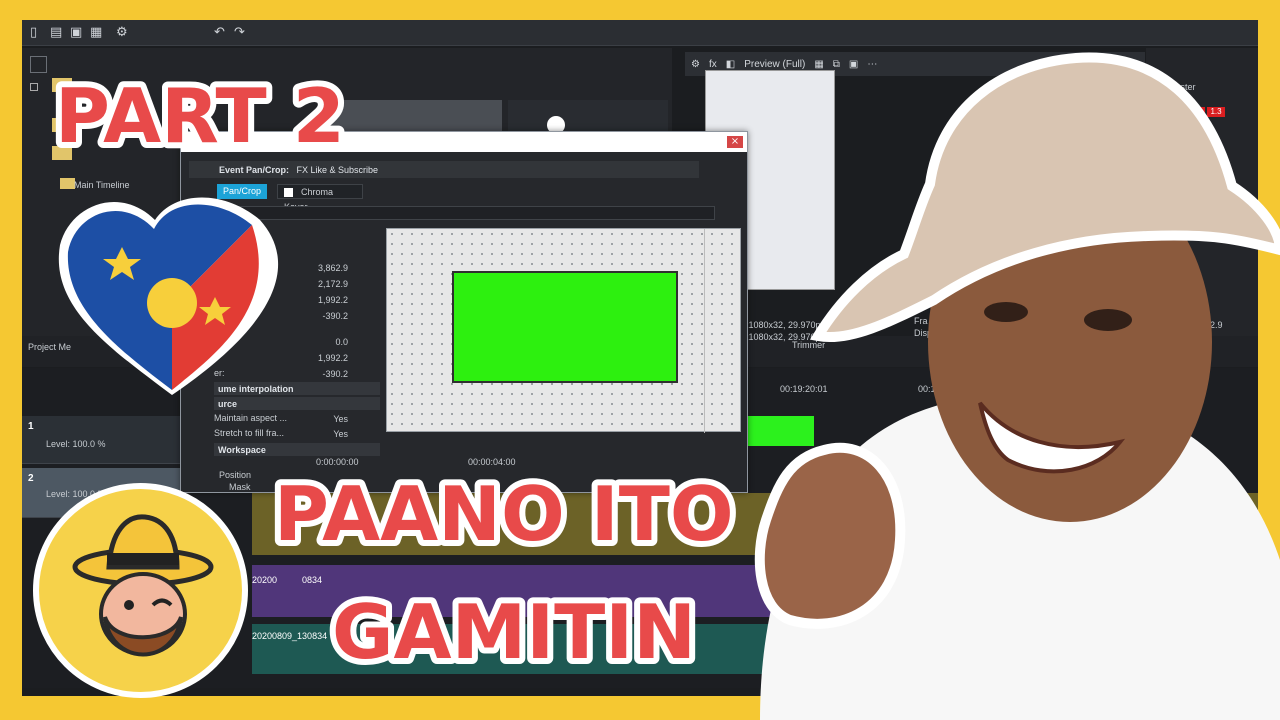 The image size is (1280, 720). What do you see at coordinates (782, 325) in the screenshot?
I see `format-line: x1080x32, 29.970p` at bounding box center [782, 325].